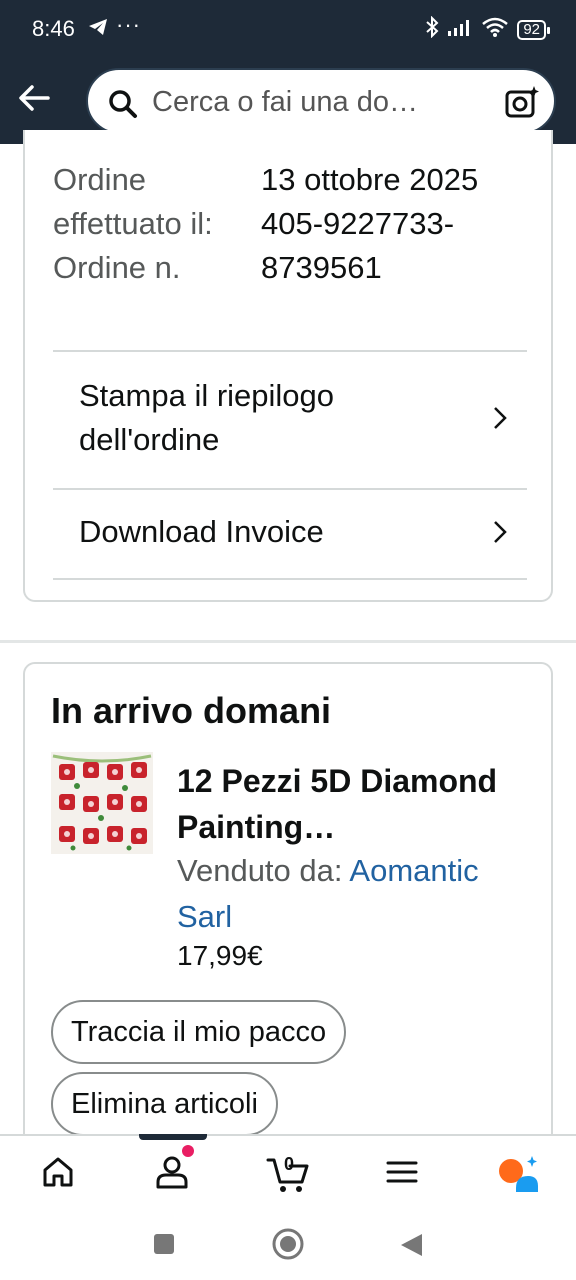 The width and height of the screenshot is (576, 1280). Describe the element at coordinates (260, 870) in the screenshot. I see `seller-label: Venduto da:` at that location.